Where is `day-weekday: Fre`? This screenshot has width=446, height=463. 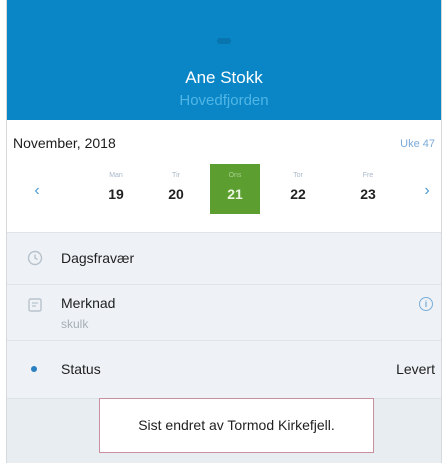
day-weekday: Fre is located at coordinates (368, 175).